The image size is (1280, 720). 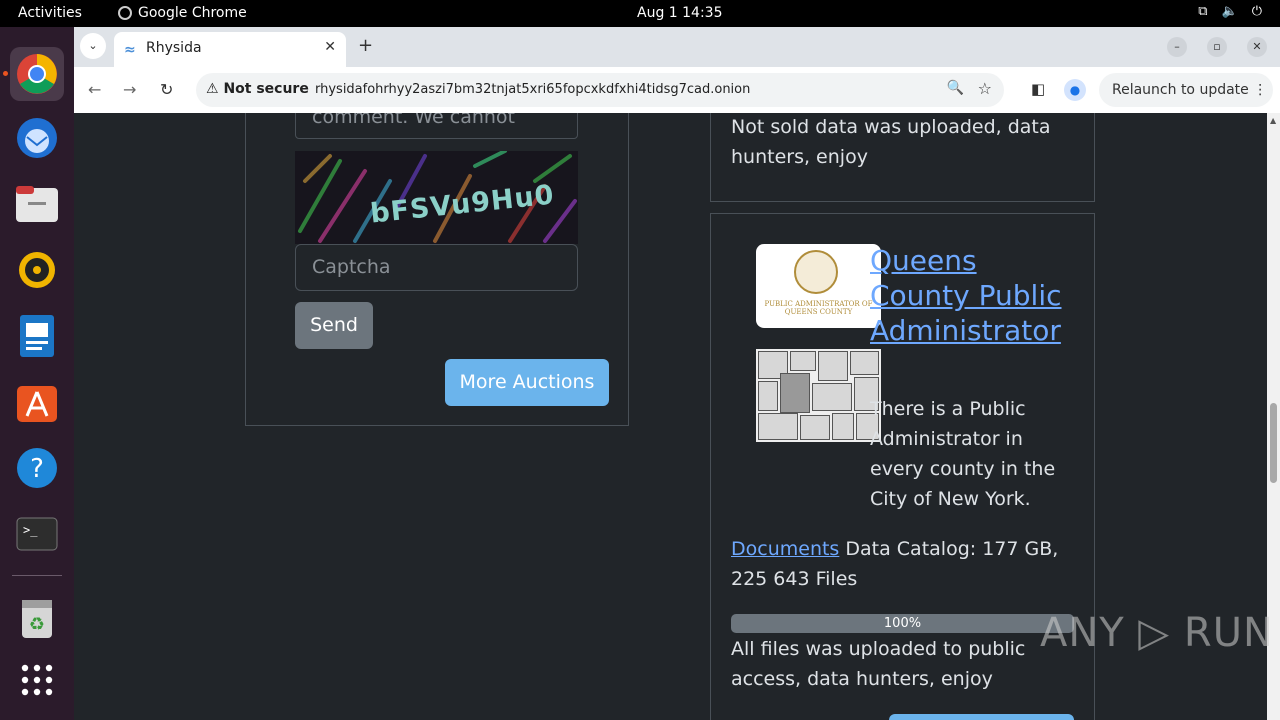 What do you see at coordinates (1260, 90) in the screenshot?
I see `kebab-menu-icon: ⋮` at bounding box center [1260, 90].